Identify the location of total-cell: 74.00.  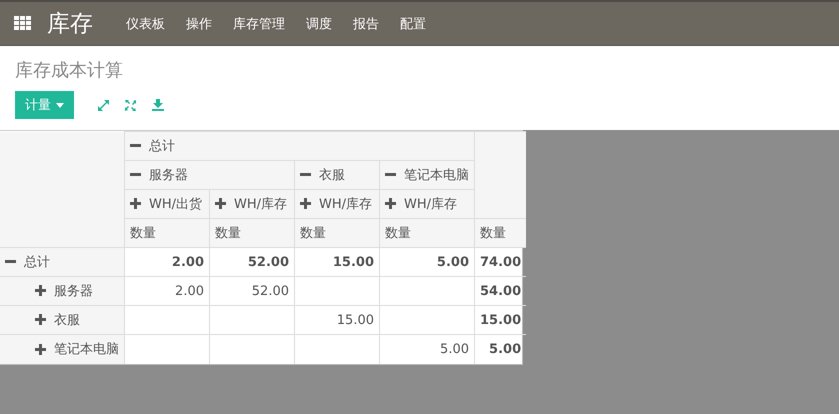
(501, 262).